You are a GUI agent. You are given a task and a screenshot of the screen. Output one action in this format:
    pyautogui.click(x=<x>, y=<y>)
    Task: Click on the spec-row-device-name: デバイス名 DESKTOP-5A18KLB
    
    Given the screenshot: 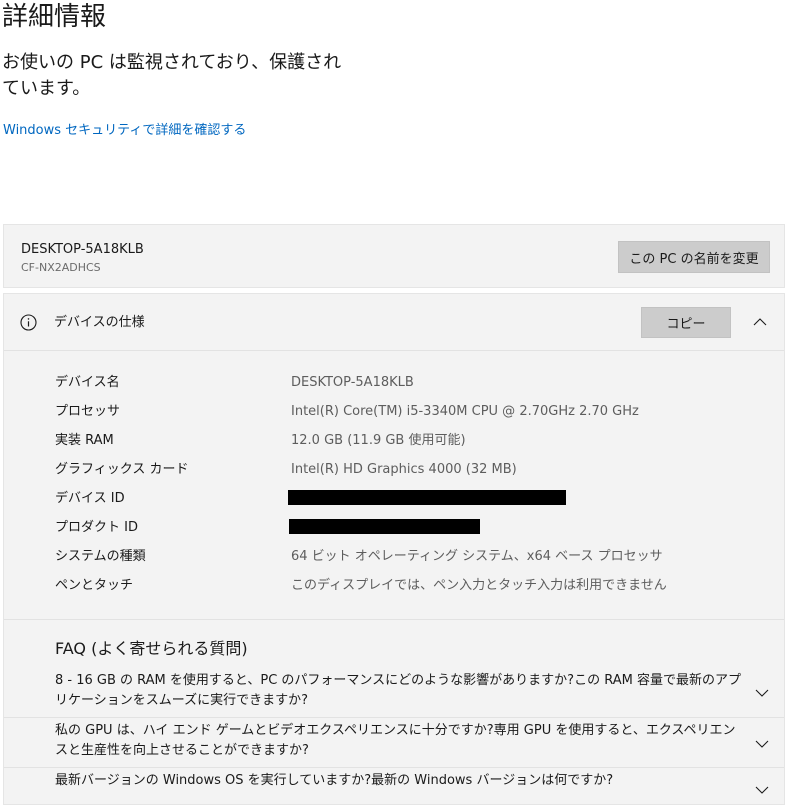 What is the action you would take?
    pyautogui.click(x=394, y=383)
    